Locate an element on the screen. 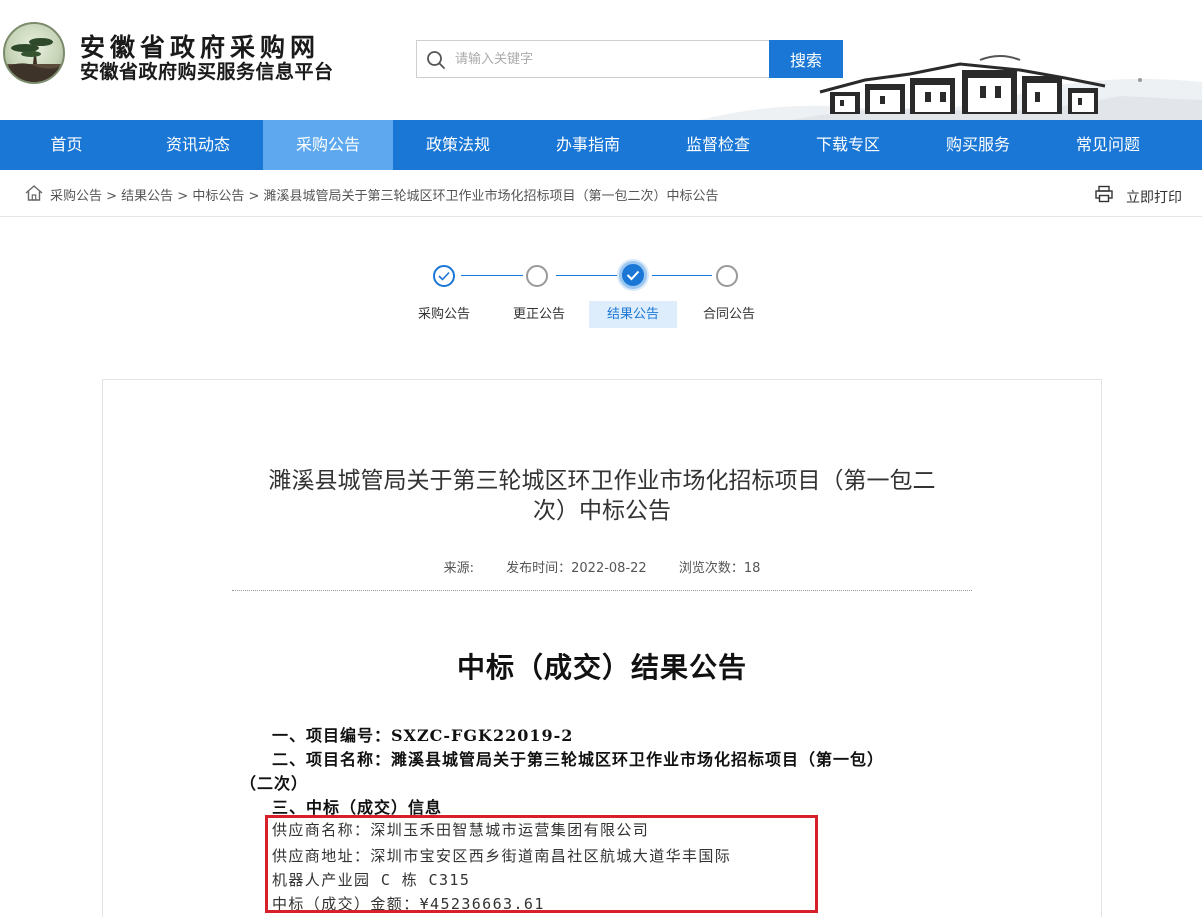  nav-item-news: 资讯动态 is located at coordinates (198, 145).